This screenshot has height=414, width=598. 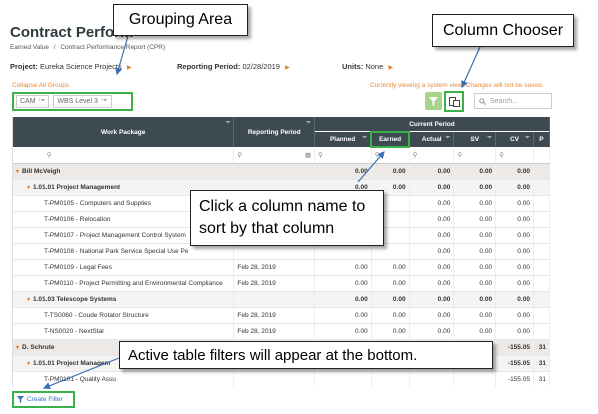 I want to click on column-header-planned: Planned ⏷, so click(x=343, y=139).